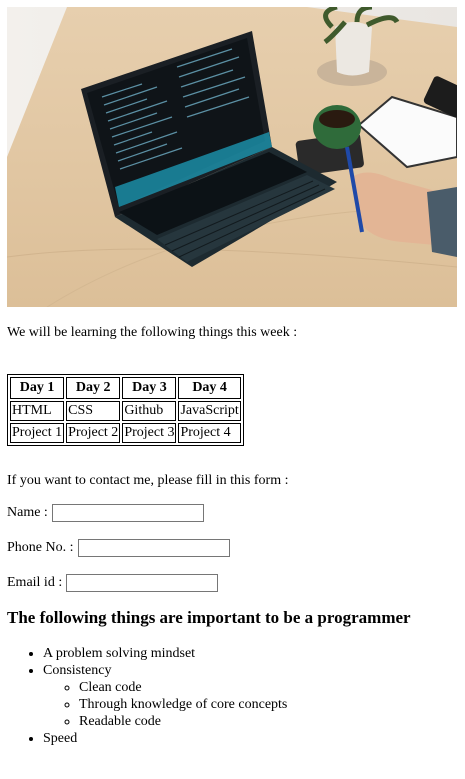  I want to click on table-header-row: Day 1 Day 2 Day 3 Day 4, so click(125, 388).